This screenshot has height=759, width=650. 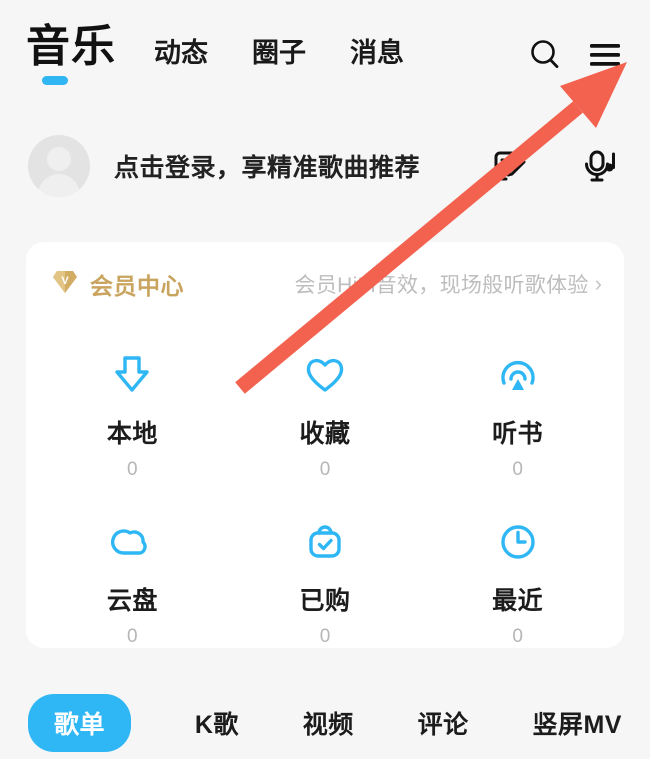 I want to click on vip-center-left: V 会员中心, so click(x=117, y=284).